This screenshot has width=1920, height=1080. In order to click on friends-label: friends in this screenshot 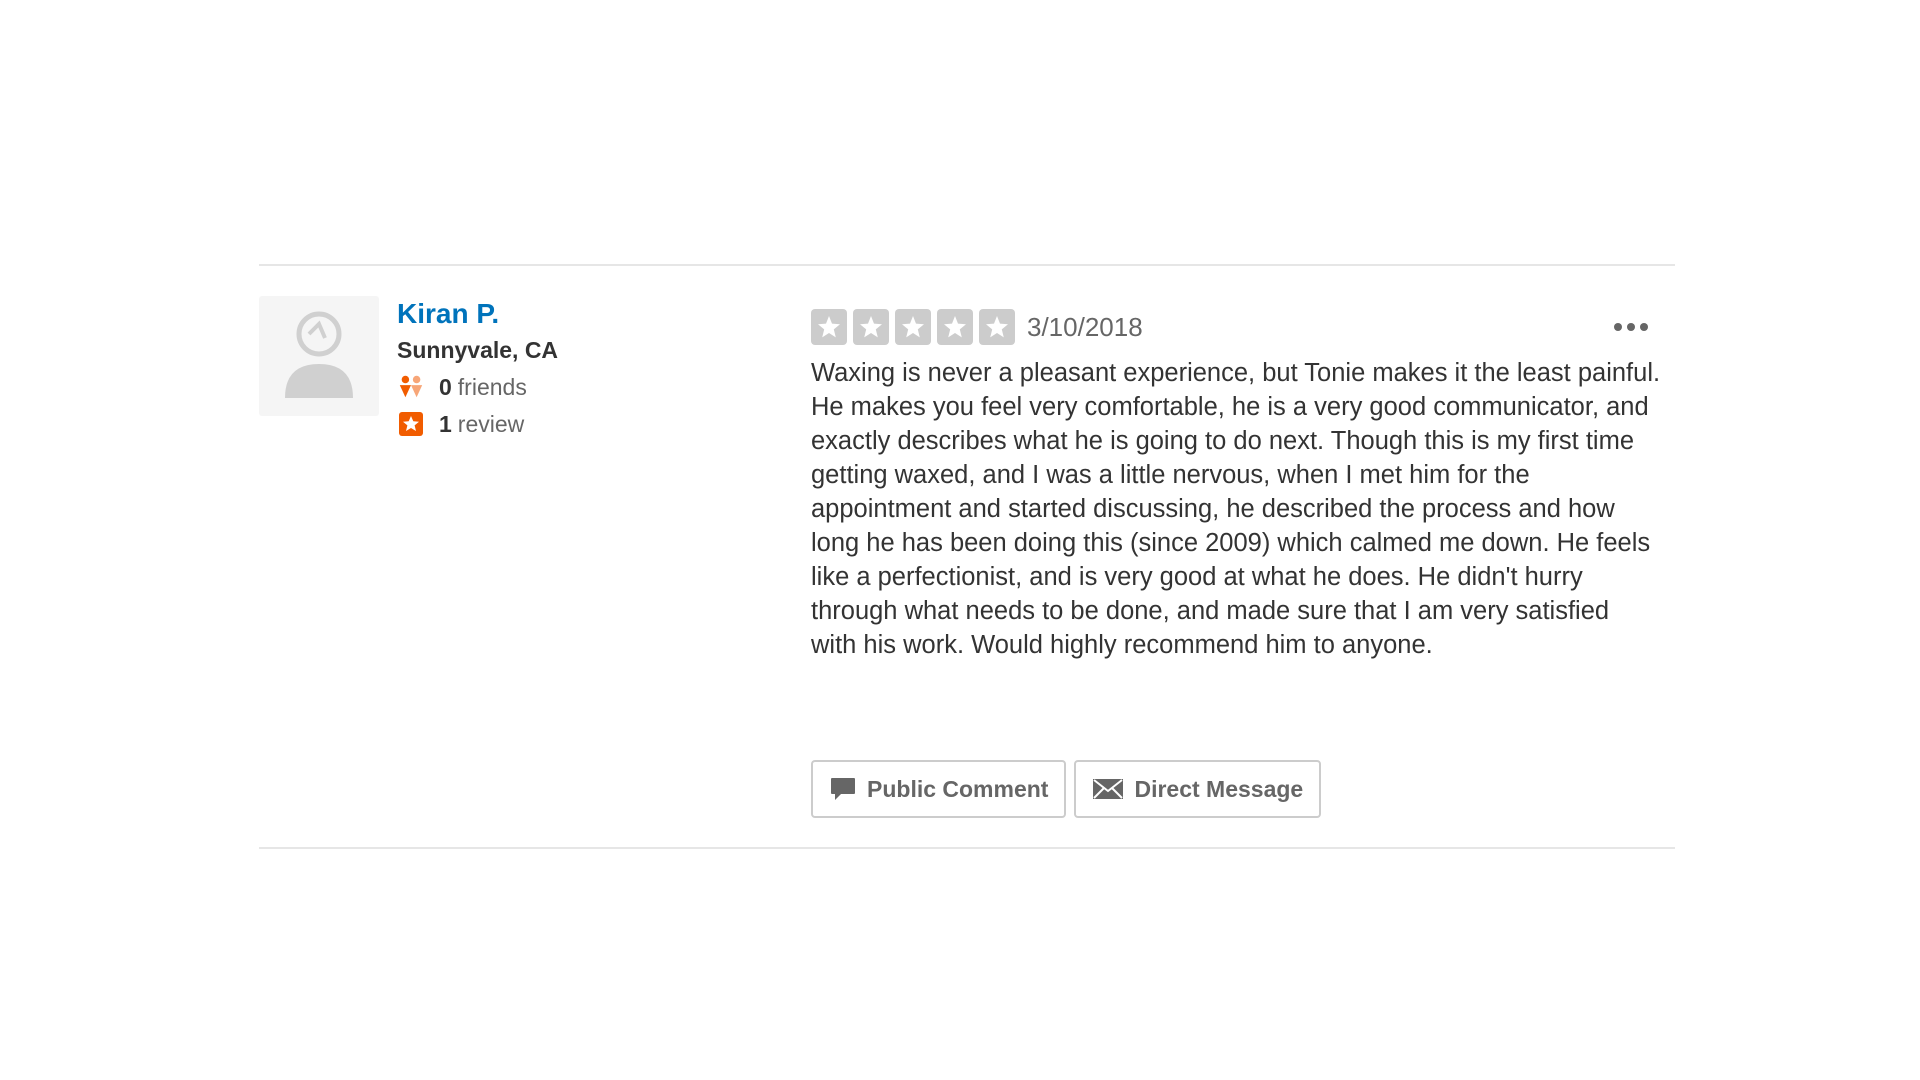, I will do `click(492, 387)`.